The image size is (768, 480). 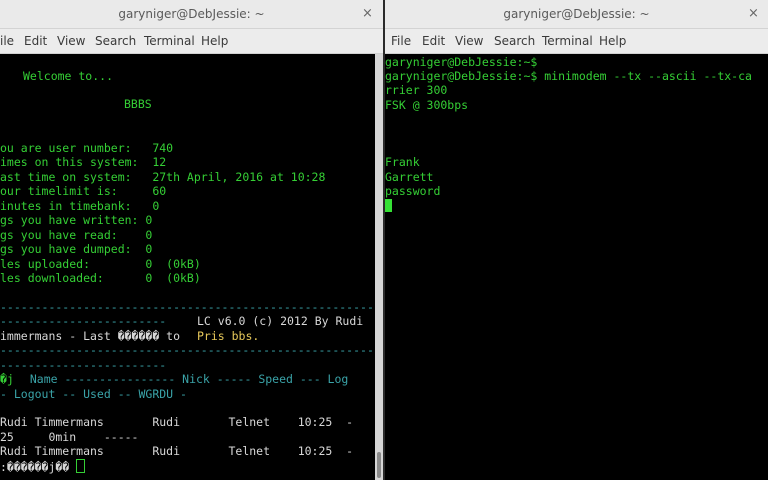 What do you see at coordinates (461, 62) in the screenshot?
I see `shell-prompt: garyniger@DebJessie:~$` at bounding box center [461, 62].